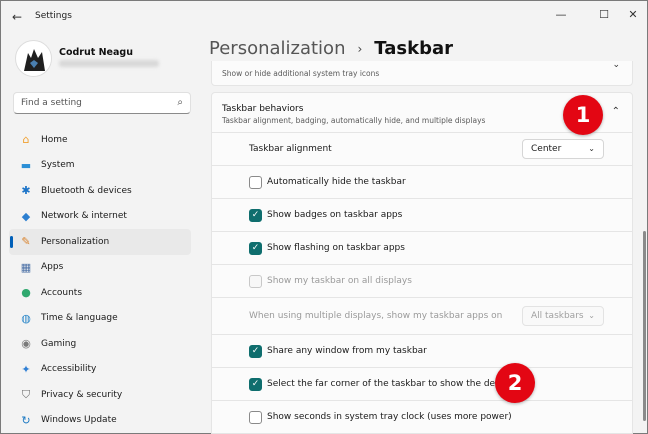 The height and width of the screenshot is (434, 648). I want to click on home-icon: ⌂, so click(26, 140).